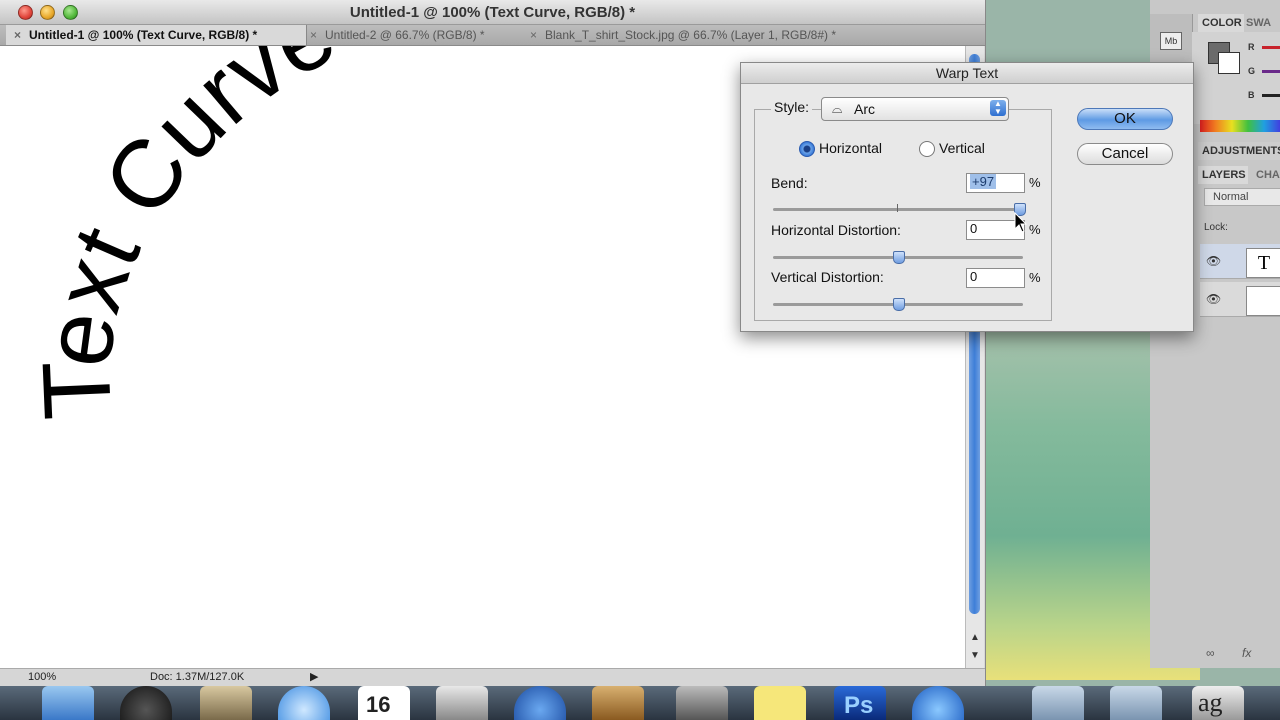  I want to click on safari-dock-icon, so click(304, 703).